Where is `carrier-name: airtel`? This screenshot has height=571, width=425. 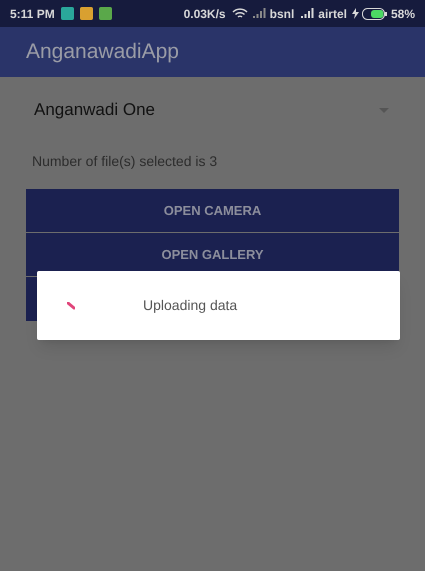 carrier-name: airtel is located at coordinates (332, 14).